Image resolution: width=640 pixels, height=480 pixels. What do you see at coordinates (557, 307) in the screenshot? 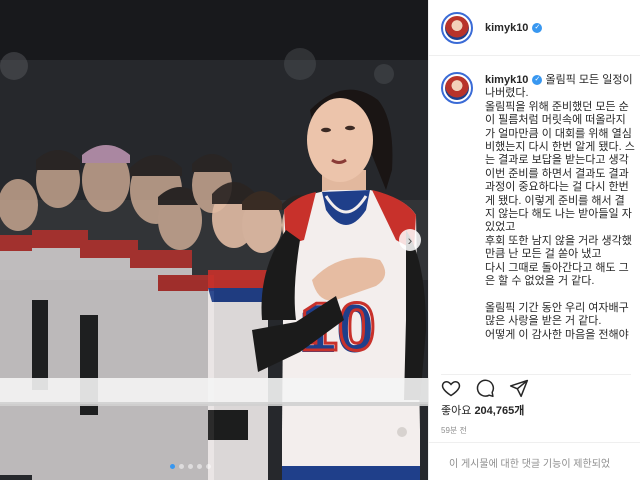
I see `caption-line: 올림픽 기간 동안 우리 여자배구` at bounding box center [557, 307].